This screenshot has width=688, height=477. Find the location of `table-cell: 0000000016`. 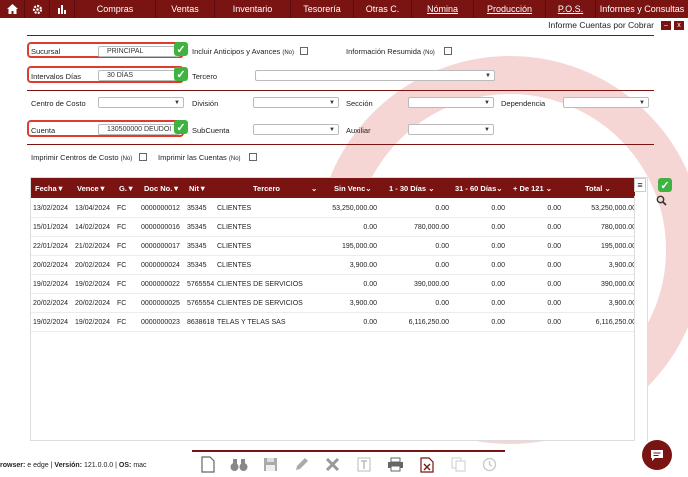

table-cell: 0000000016 is located at coordinates (160, 227).